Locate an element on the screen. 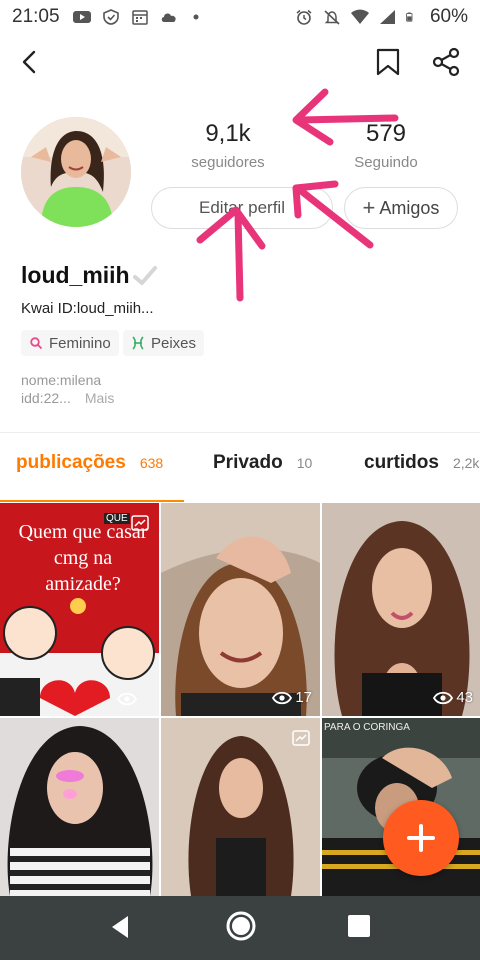 Image resolution: width=480 pixels, height=960 pixels. status-bar: 21:05 60% is located at coordinates (240, 17).